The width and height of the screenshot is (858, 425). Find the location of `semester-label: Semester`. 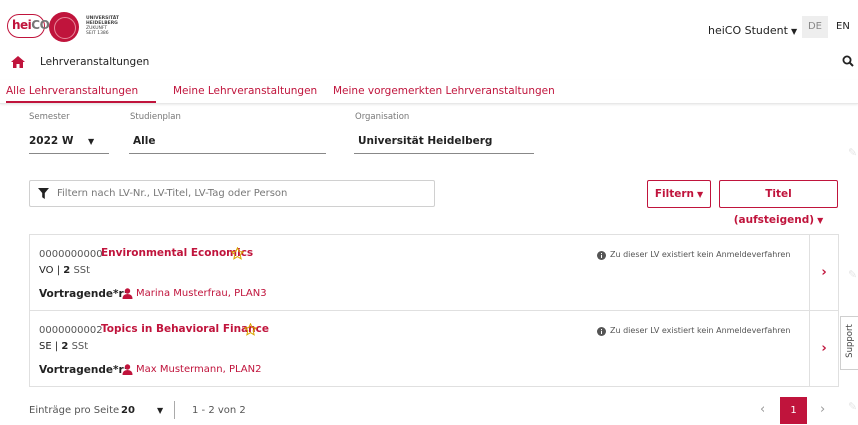

semester-label: Semester is located at coordinates (49, 117).